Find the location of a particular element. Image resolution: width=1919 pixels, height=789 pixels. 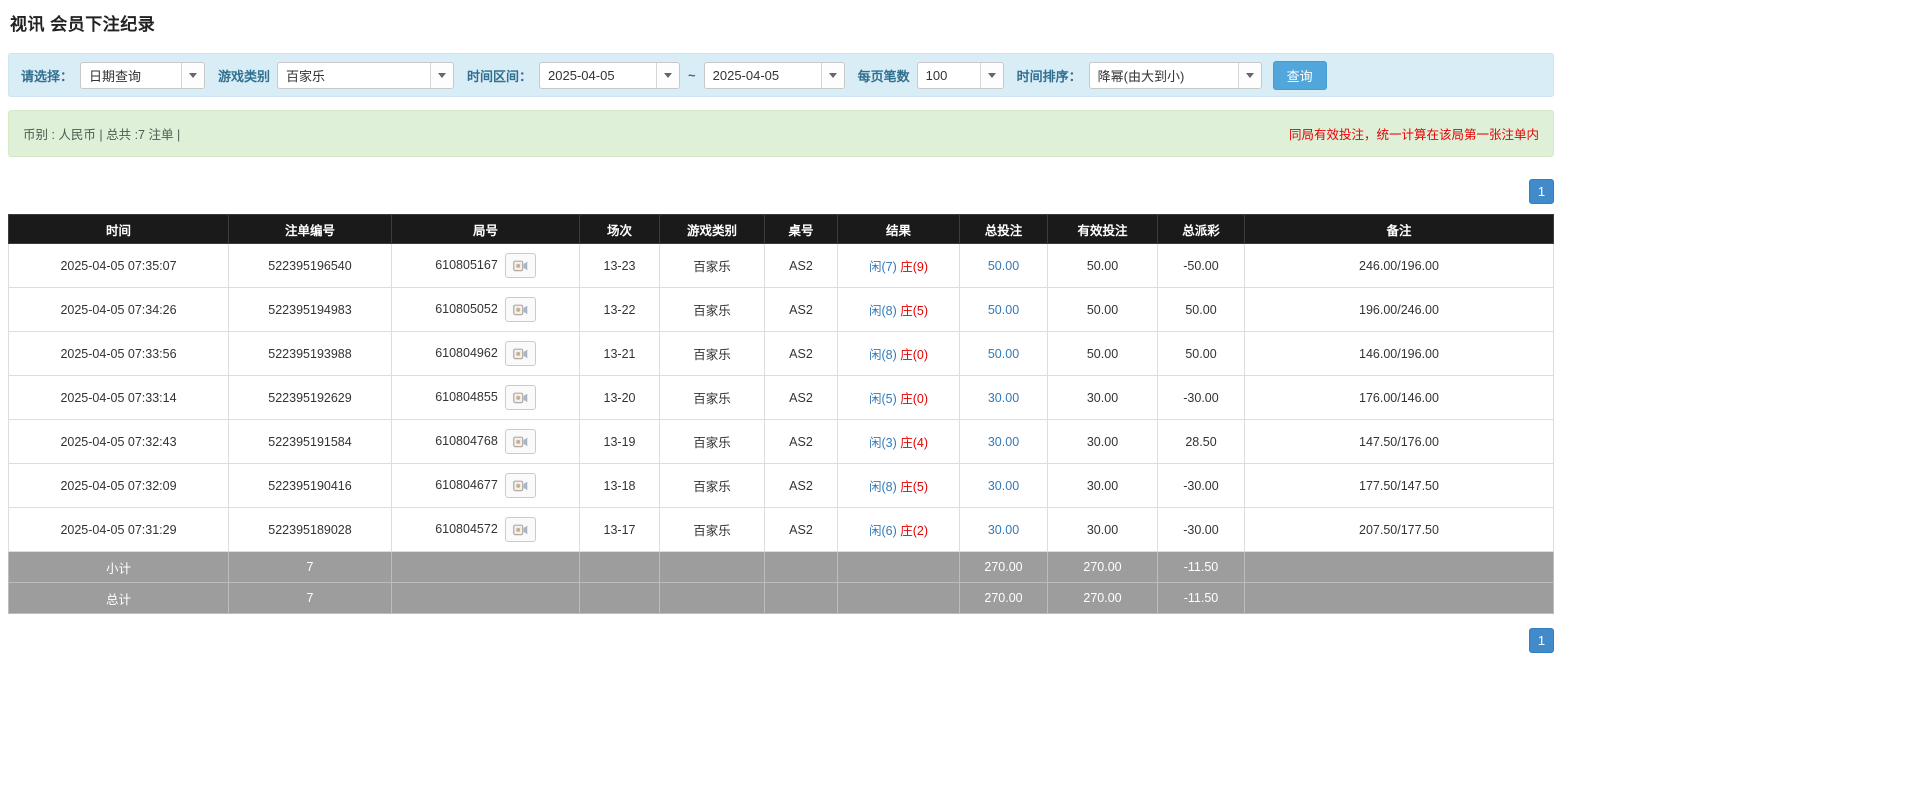

time-cell: 2025-04-05 07:34:26 is located at coordinates (118, 309).